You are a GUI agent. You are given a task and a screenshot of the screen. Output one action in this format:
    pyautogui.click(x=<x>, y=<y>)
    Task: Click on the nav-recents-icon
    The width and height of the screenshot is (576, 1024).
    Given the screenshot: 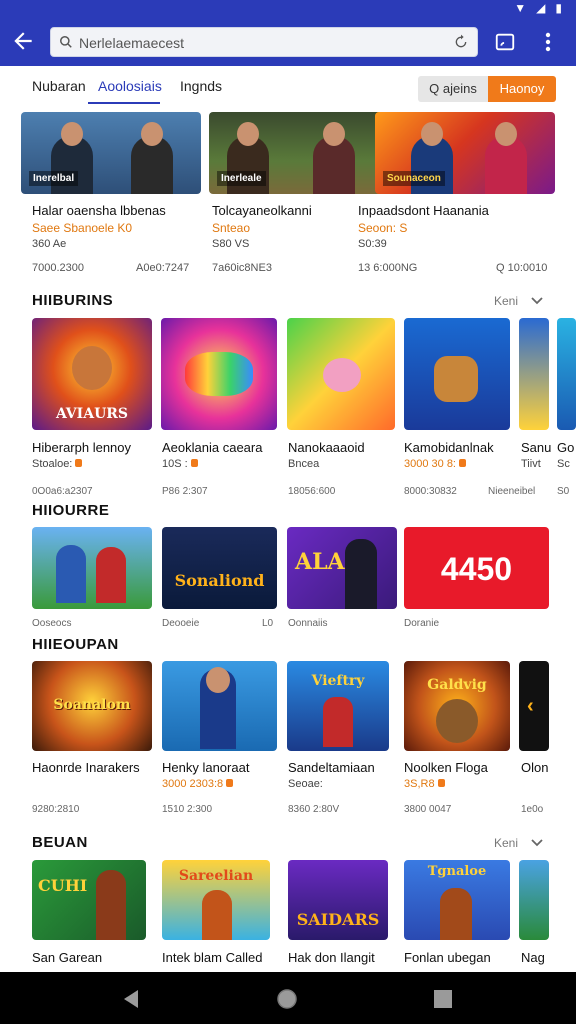 What is the action you would take?
    pyautogui.click(x=443, y=999)
    